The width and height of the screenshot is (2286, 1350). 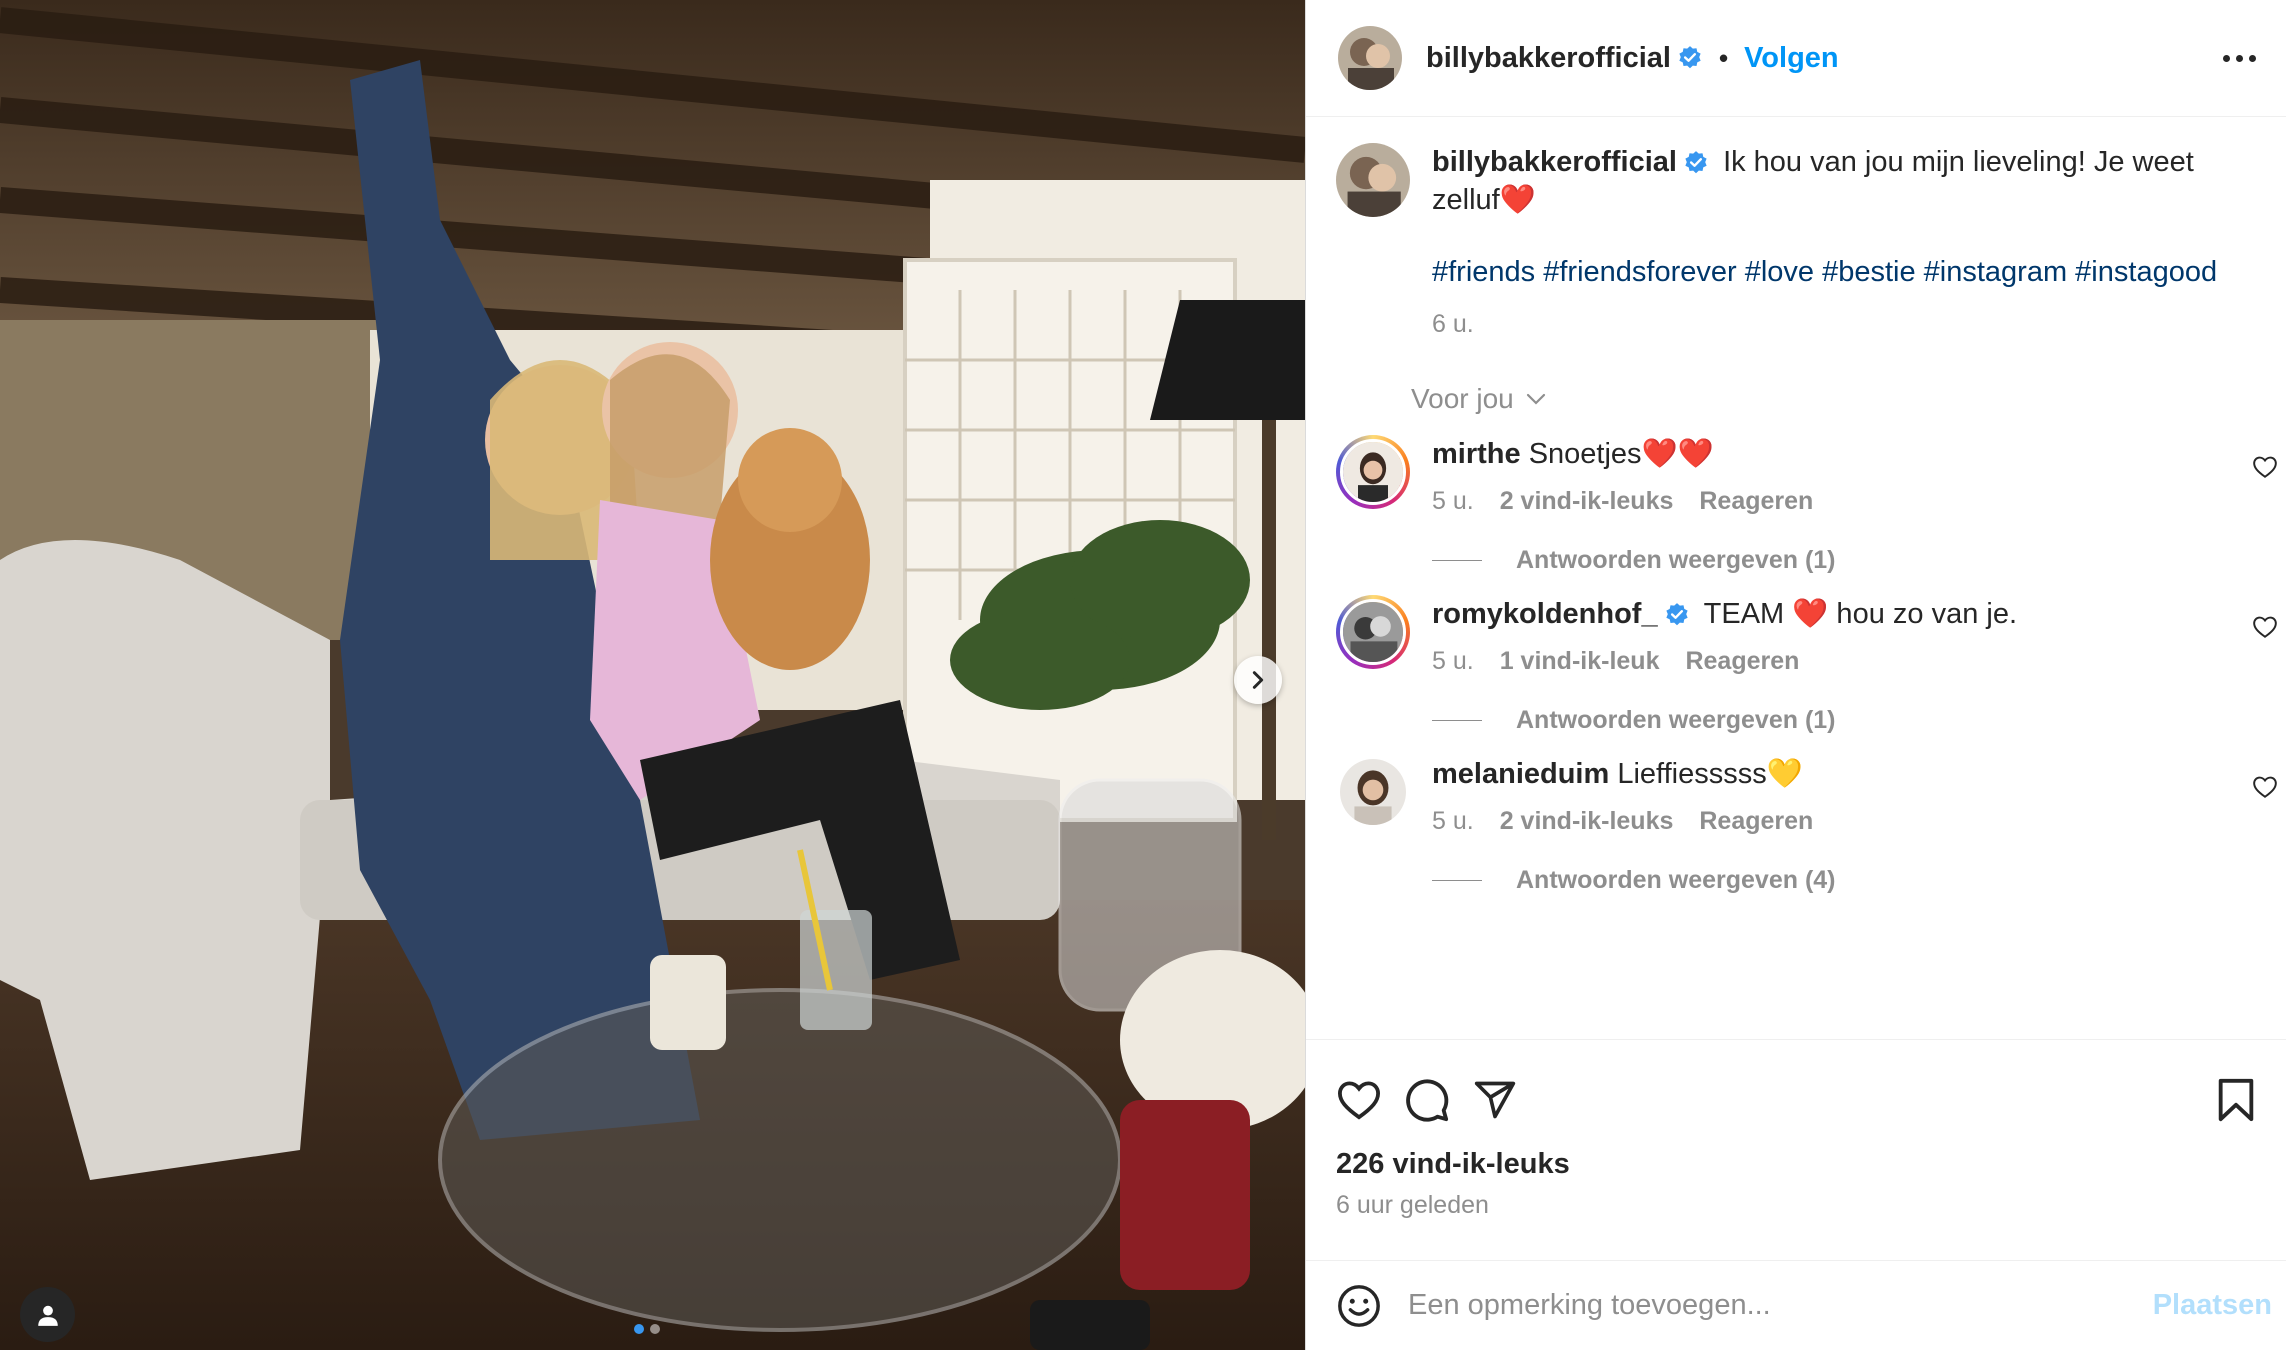 What do you see at coordinates (1710, 774) in the screenshot?
I see `comment-text: Lieffiesssss💛` at bounding box center [1710, 774].